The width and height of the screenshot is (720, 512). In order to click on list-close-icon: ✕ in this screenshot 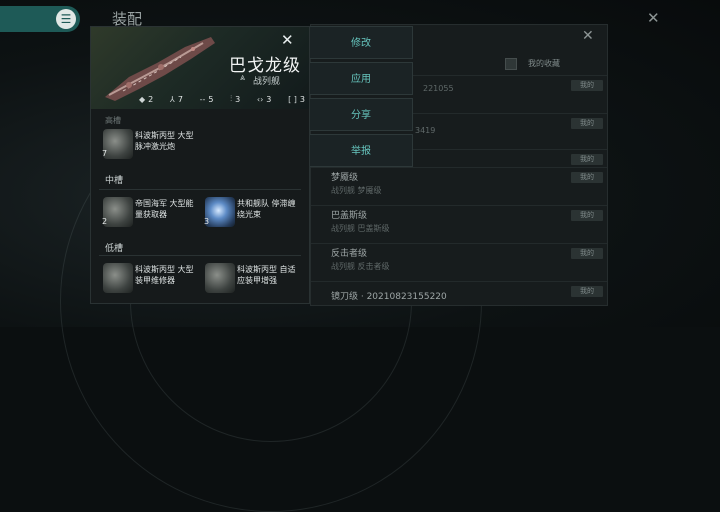, I will do `click(588, 36)`.